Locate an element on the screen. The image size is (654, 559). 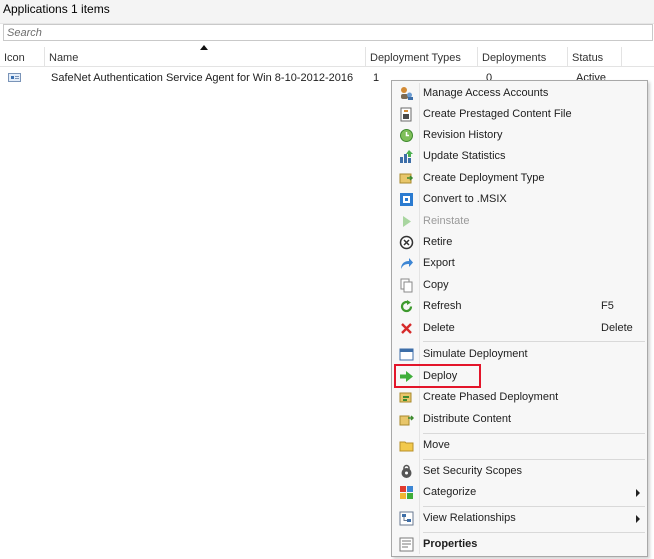
categorize-icon is located at coordinates (406, 492).